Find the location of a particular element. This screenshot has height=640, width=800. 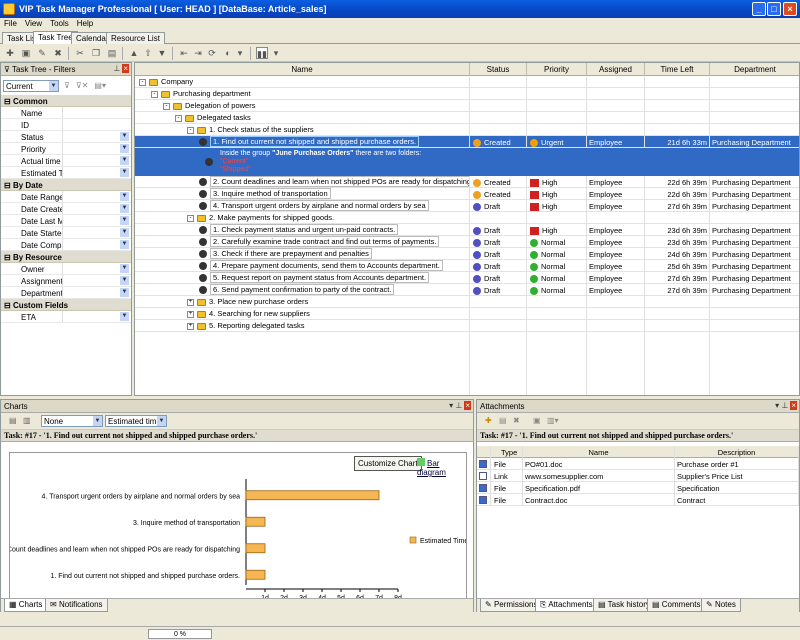

column-name: Name is located at coordinates (599, 452).